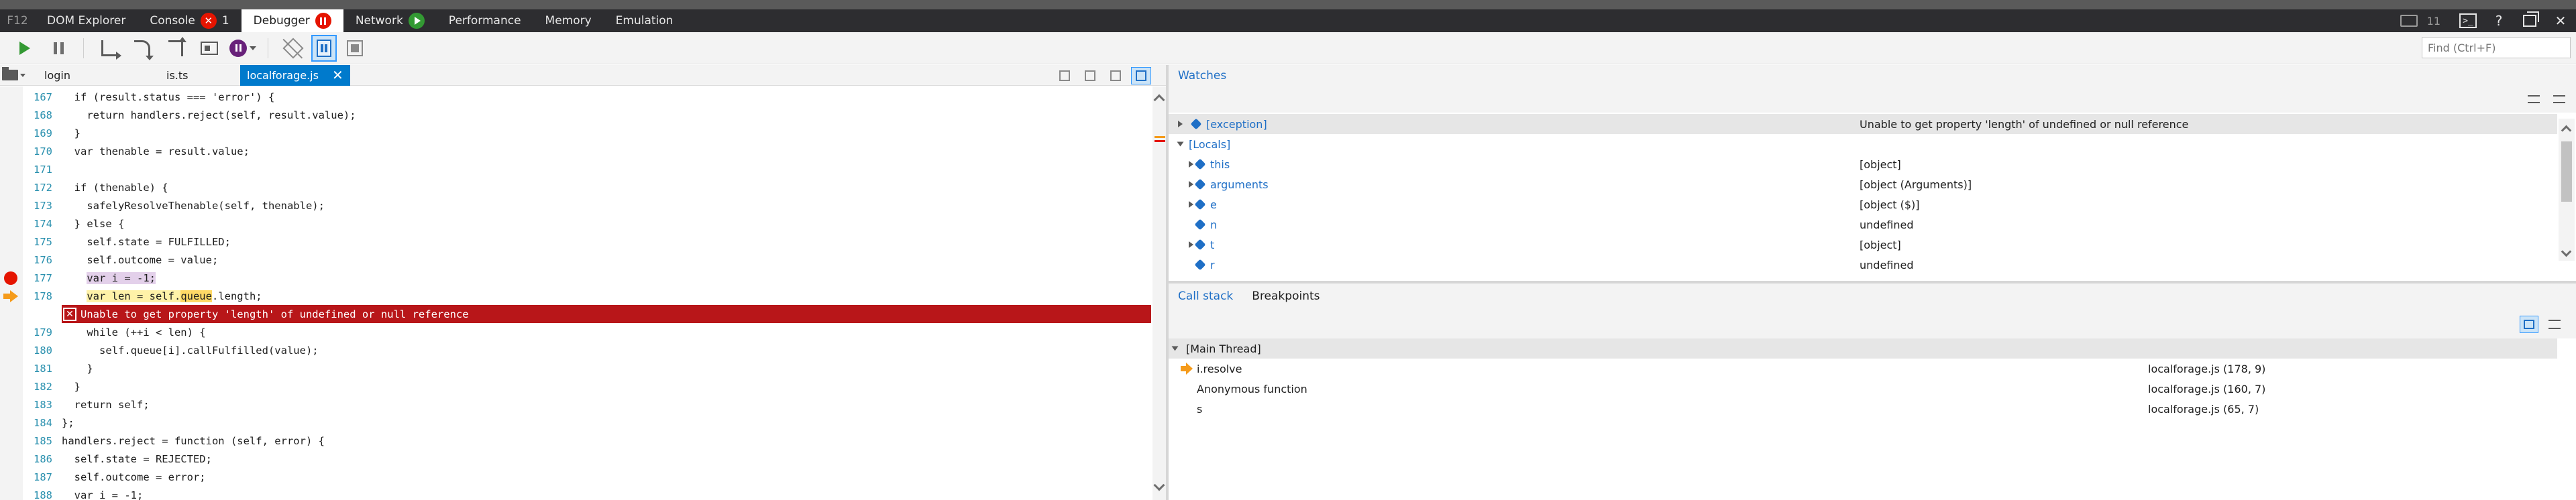 The width and height of the screenshot is (2576, 500). I want to click on code-line: 174 } else {, so click(575, 223).